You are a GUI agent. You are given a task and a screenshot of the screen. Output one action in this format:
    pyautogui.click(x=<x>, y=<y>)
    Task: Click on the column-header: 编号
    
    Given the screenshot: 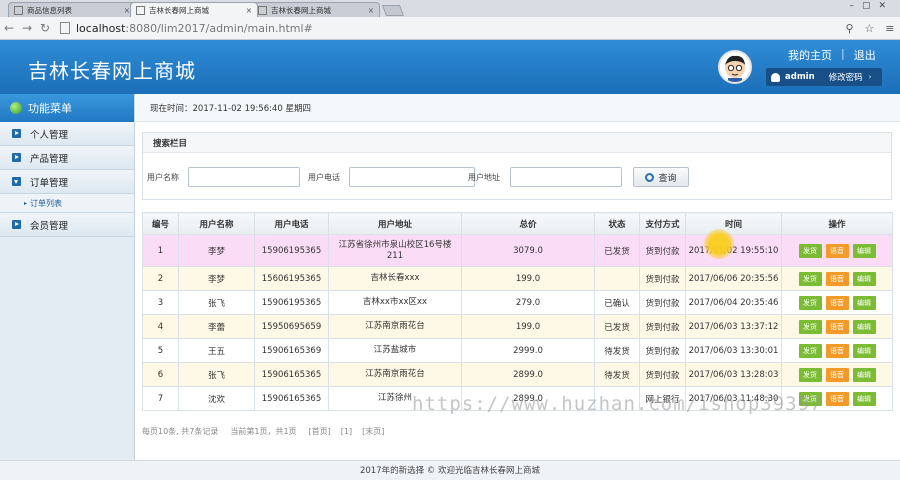 What is the action you would take?
    pyautogui.click(x=160, y=223)
    